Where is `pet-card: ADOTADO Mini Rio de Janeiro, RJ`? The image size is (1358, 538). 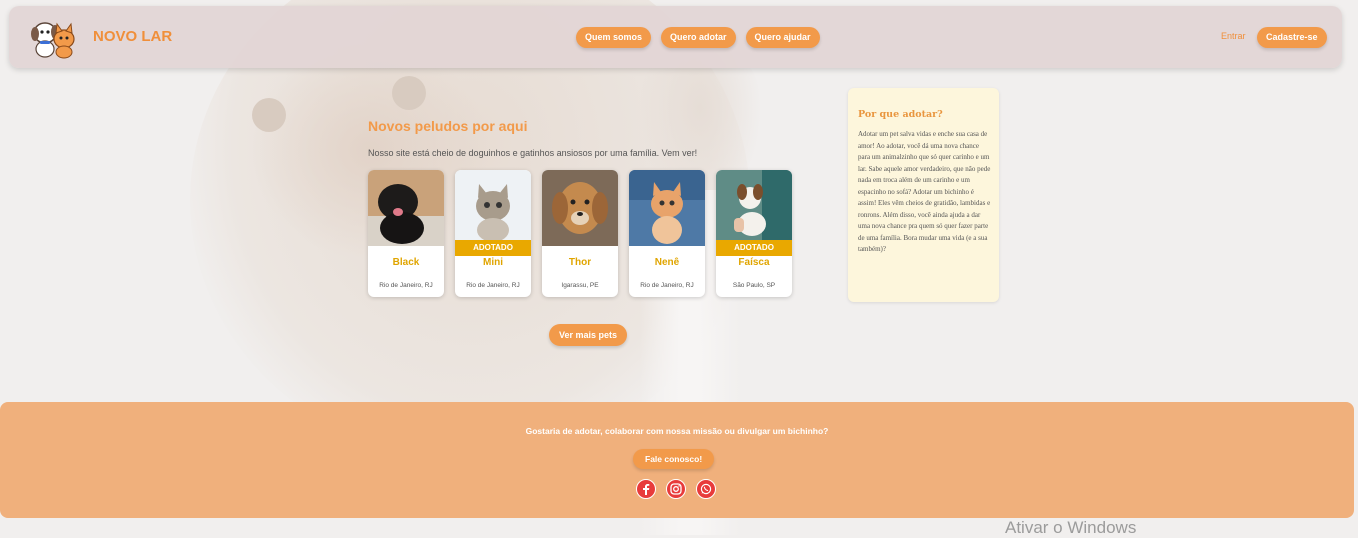 pet-card: ADOTADO Mini Rio de Janeiro, RJ is located at coordinates (493, 233).